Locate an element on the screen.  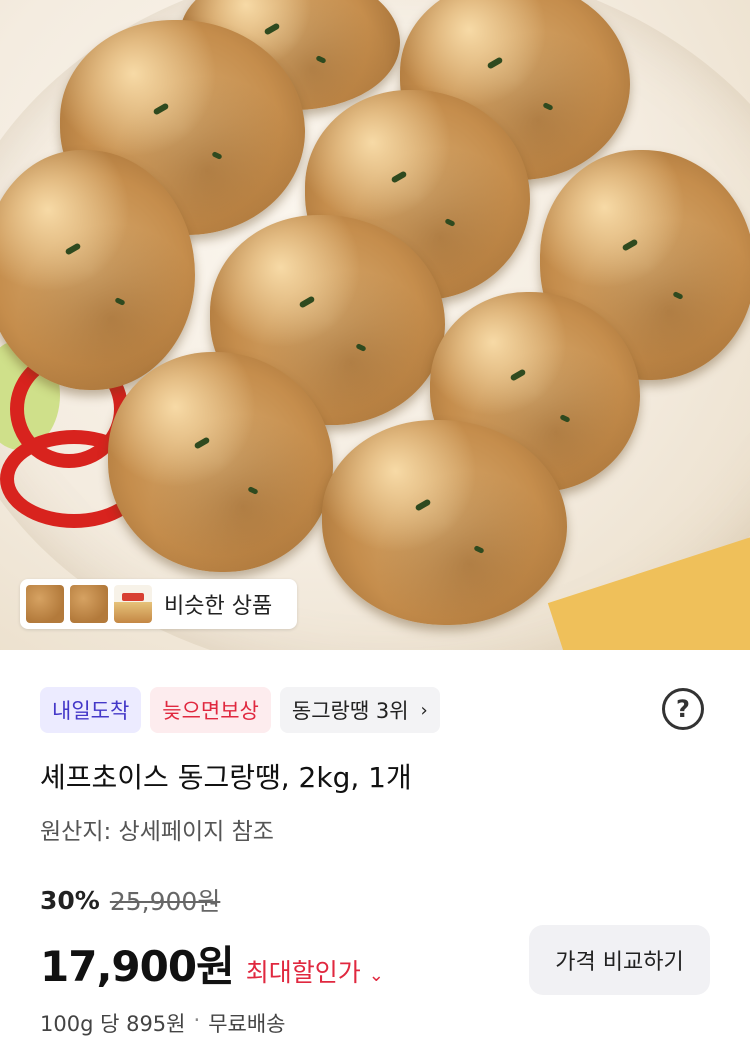
price-row: 17,900원 최대할인가 ⌄ is located at coordinates (212, 963).